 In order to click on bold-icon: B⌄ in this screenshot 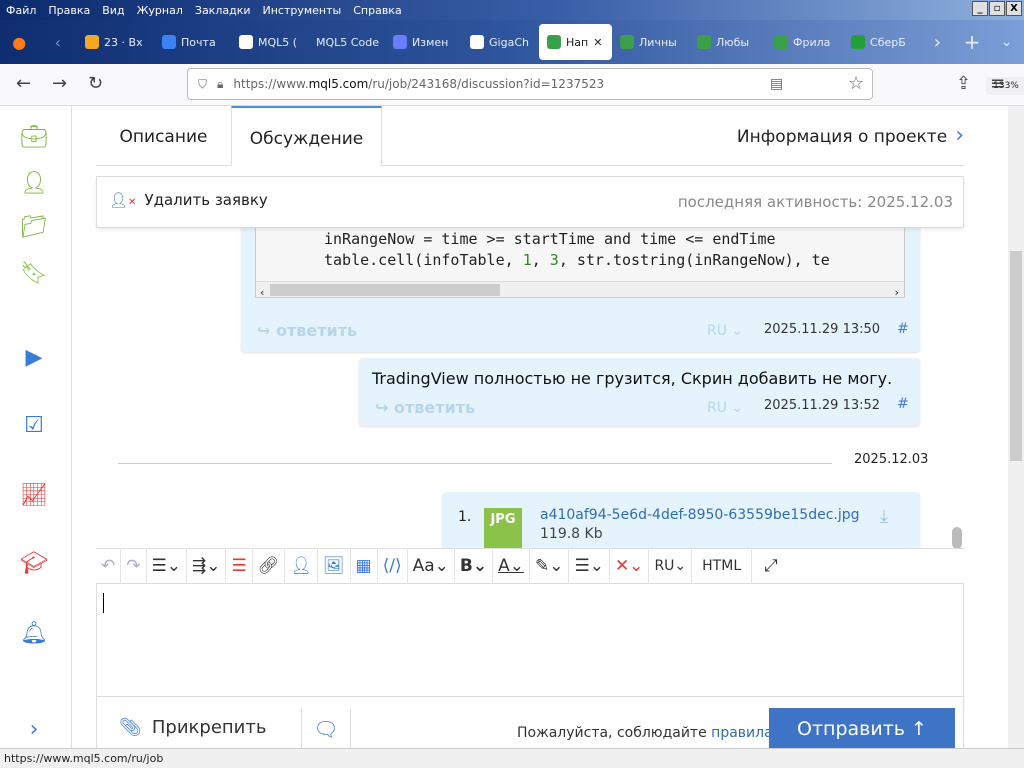, I will do `click(474, 566)`.